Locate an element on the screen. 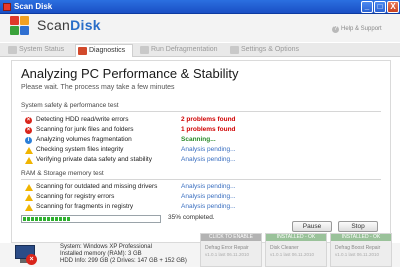 Image resolution: width=400 pixels, height=267 pixels. section-title-system: System safety & performance test is located at coordinates (70, 105).